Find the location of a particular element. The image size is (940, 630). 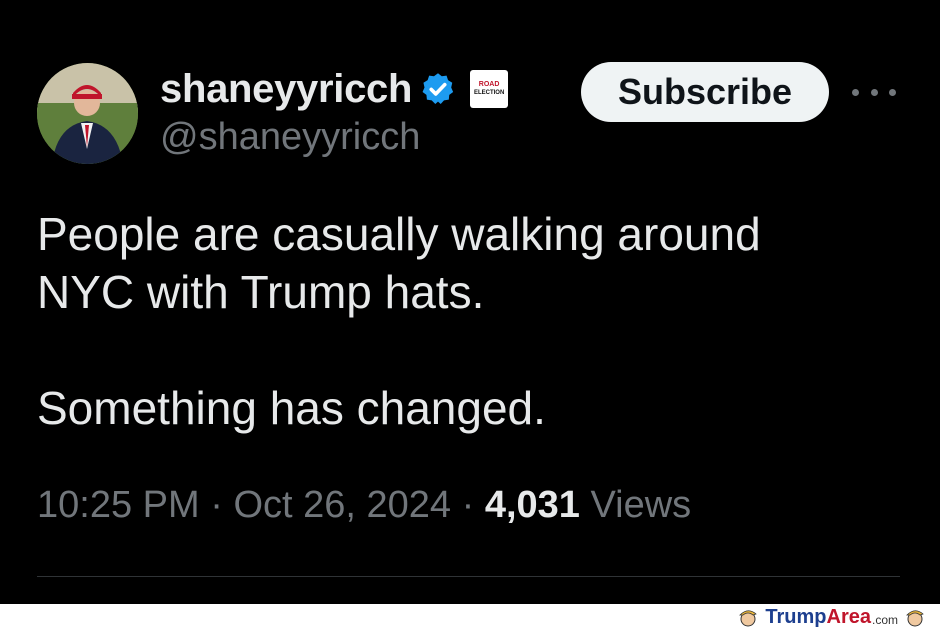

avatar is located at coordinates (87, 113).